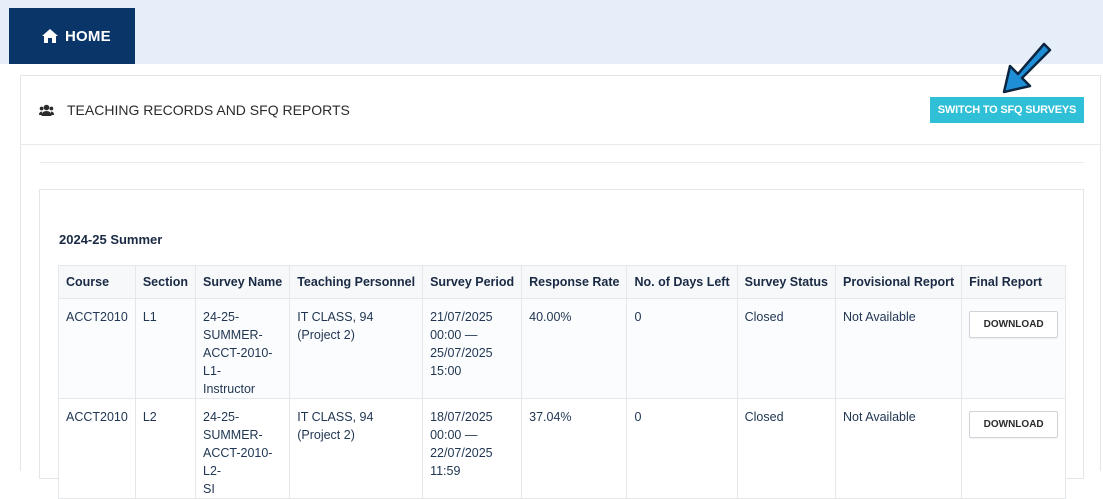  Describe the element at coordinates (88, 36) in the screenshot. I see `home-tab-label: HOME` at that location.